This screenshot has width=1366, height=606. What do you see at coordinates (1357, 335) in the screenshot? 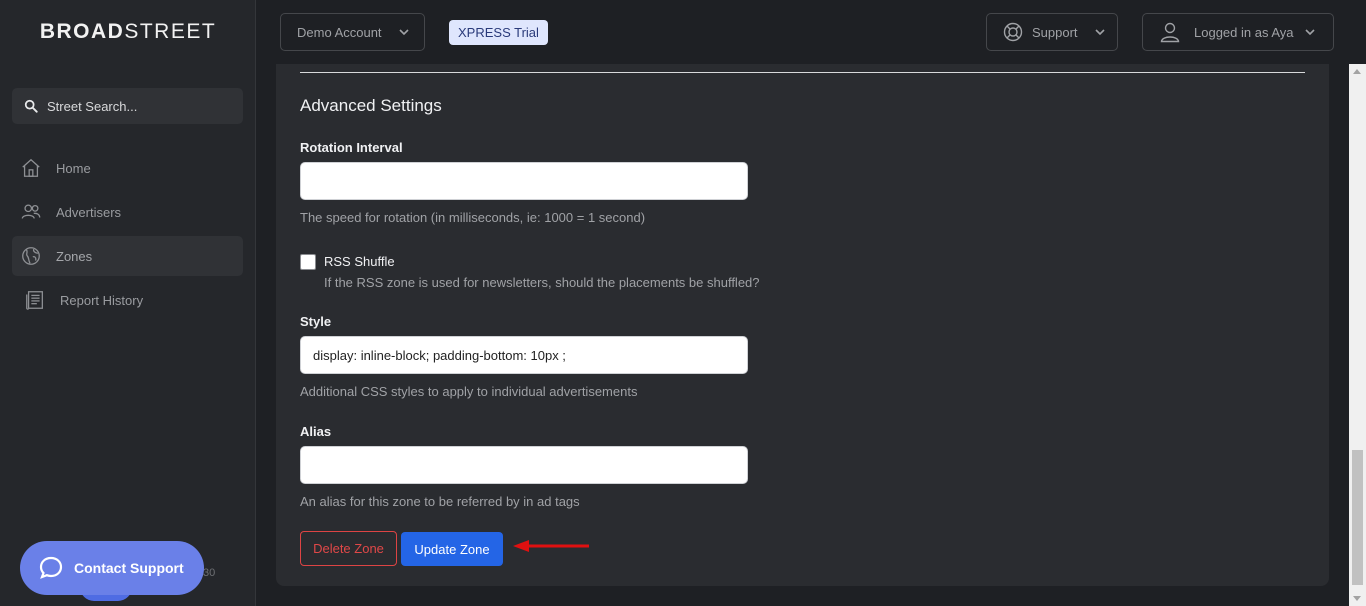
I see `page-scrollbar` at bounding box center [1357, 335].